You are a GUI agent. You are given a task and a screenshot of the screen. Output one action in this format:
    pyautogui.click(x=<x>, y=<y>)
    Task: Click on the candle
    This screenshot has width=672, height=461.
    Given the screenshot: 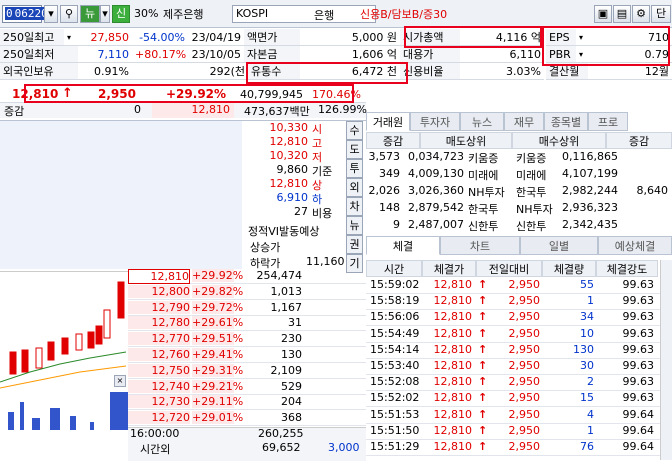 What is the action you would take?
    pyautogui.click(x=51, y=351)
    